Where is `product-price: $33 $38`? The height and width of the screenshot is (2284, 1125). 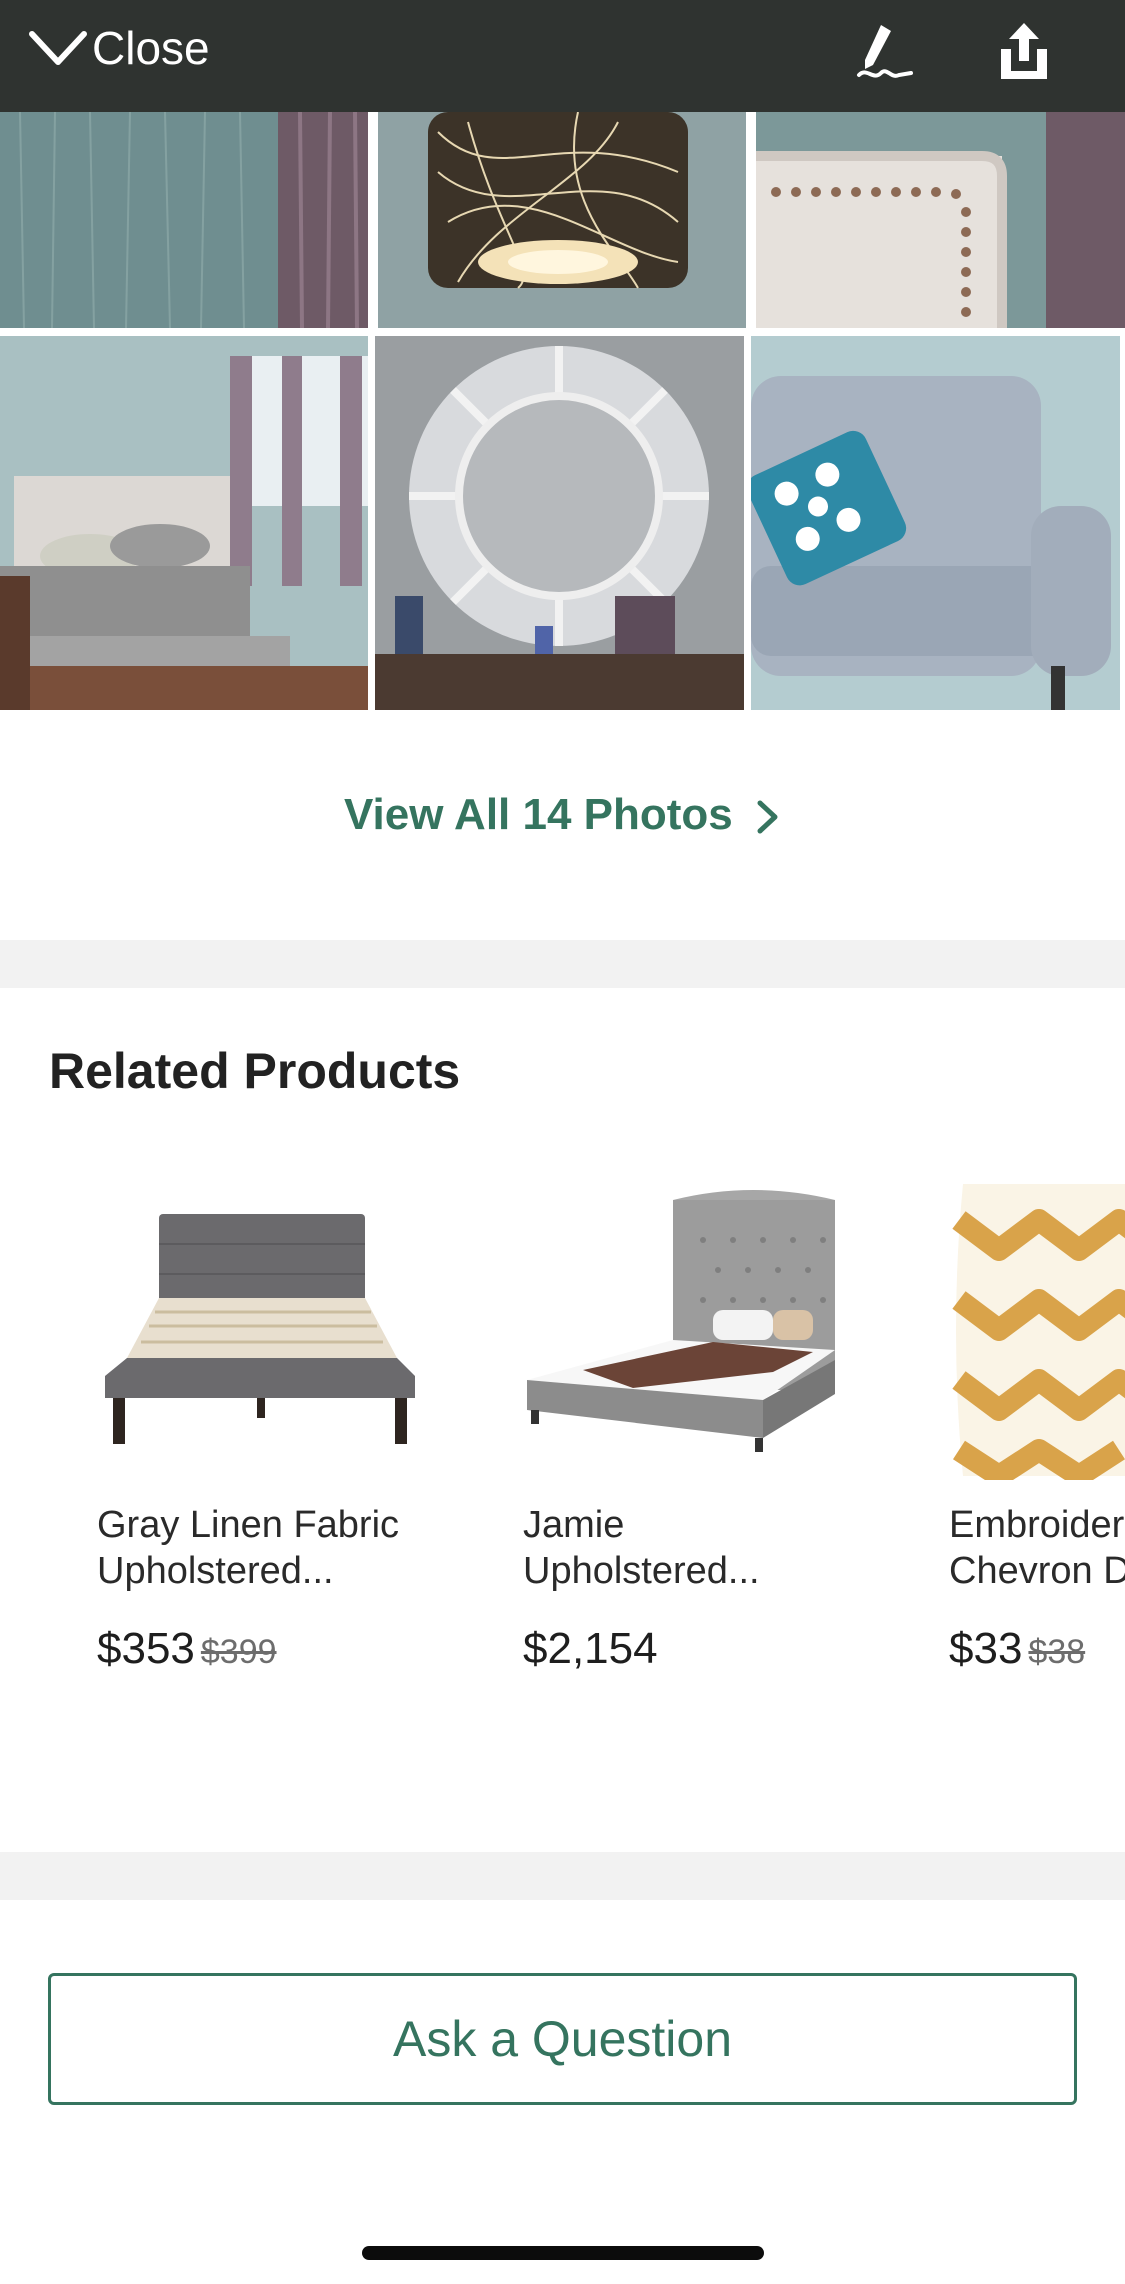
product-price: $33 $38 is located at coordinates (1017, 1648).